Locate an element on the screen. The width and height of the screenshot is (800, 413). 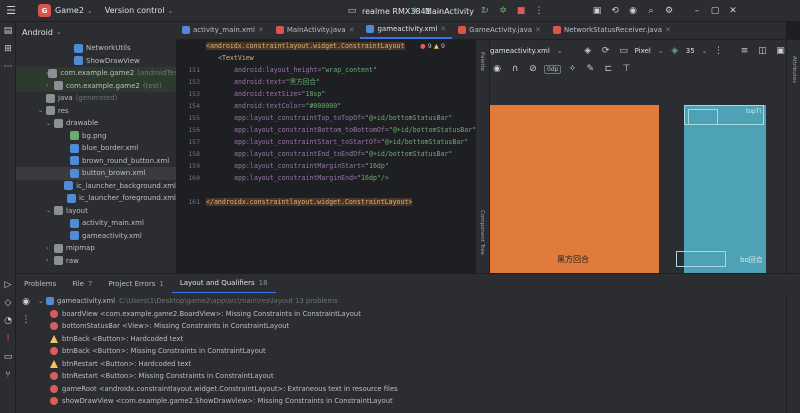
problem-row: btnRestart <Button>: Hardcoded text is located at coordinates (408, 364).